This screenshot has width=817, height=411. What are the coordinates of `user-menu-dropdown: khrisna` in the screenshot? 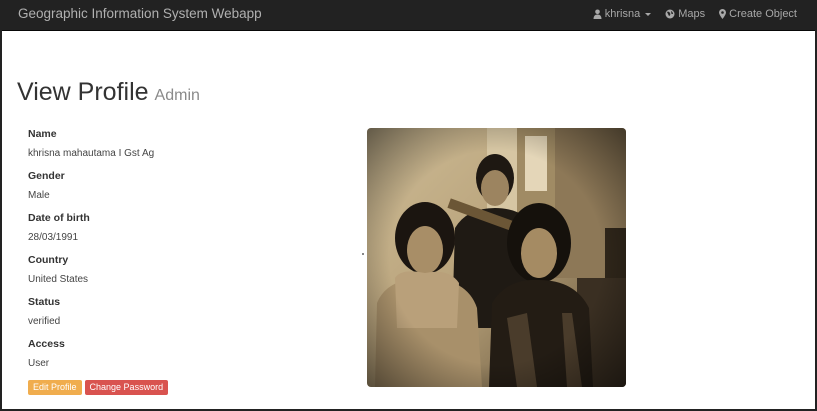 It's located at (622, 14).